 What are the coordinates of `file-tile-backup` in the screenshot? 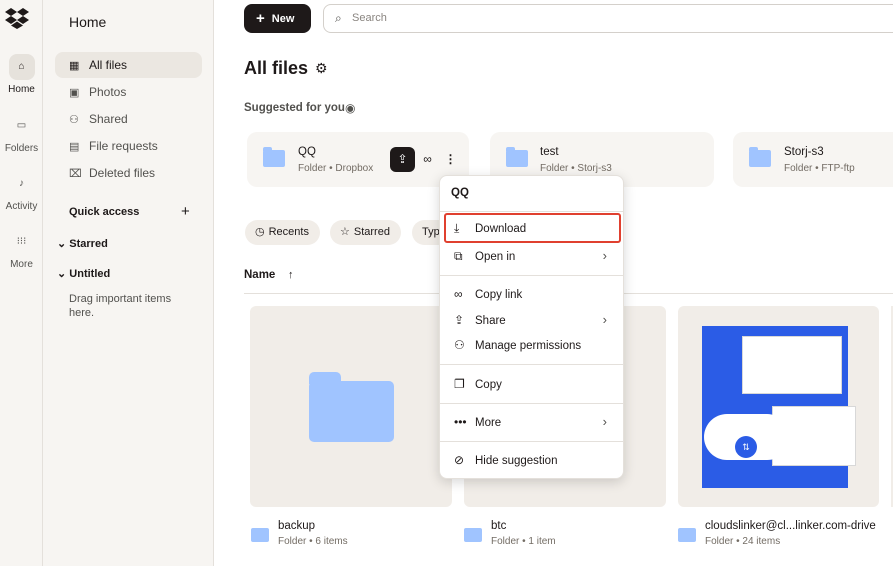 It's located at (351, 406).